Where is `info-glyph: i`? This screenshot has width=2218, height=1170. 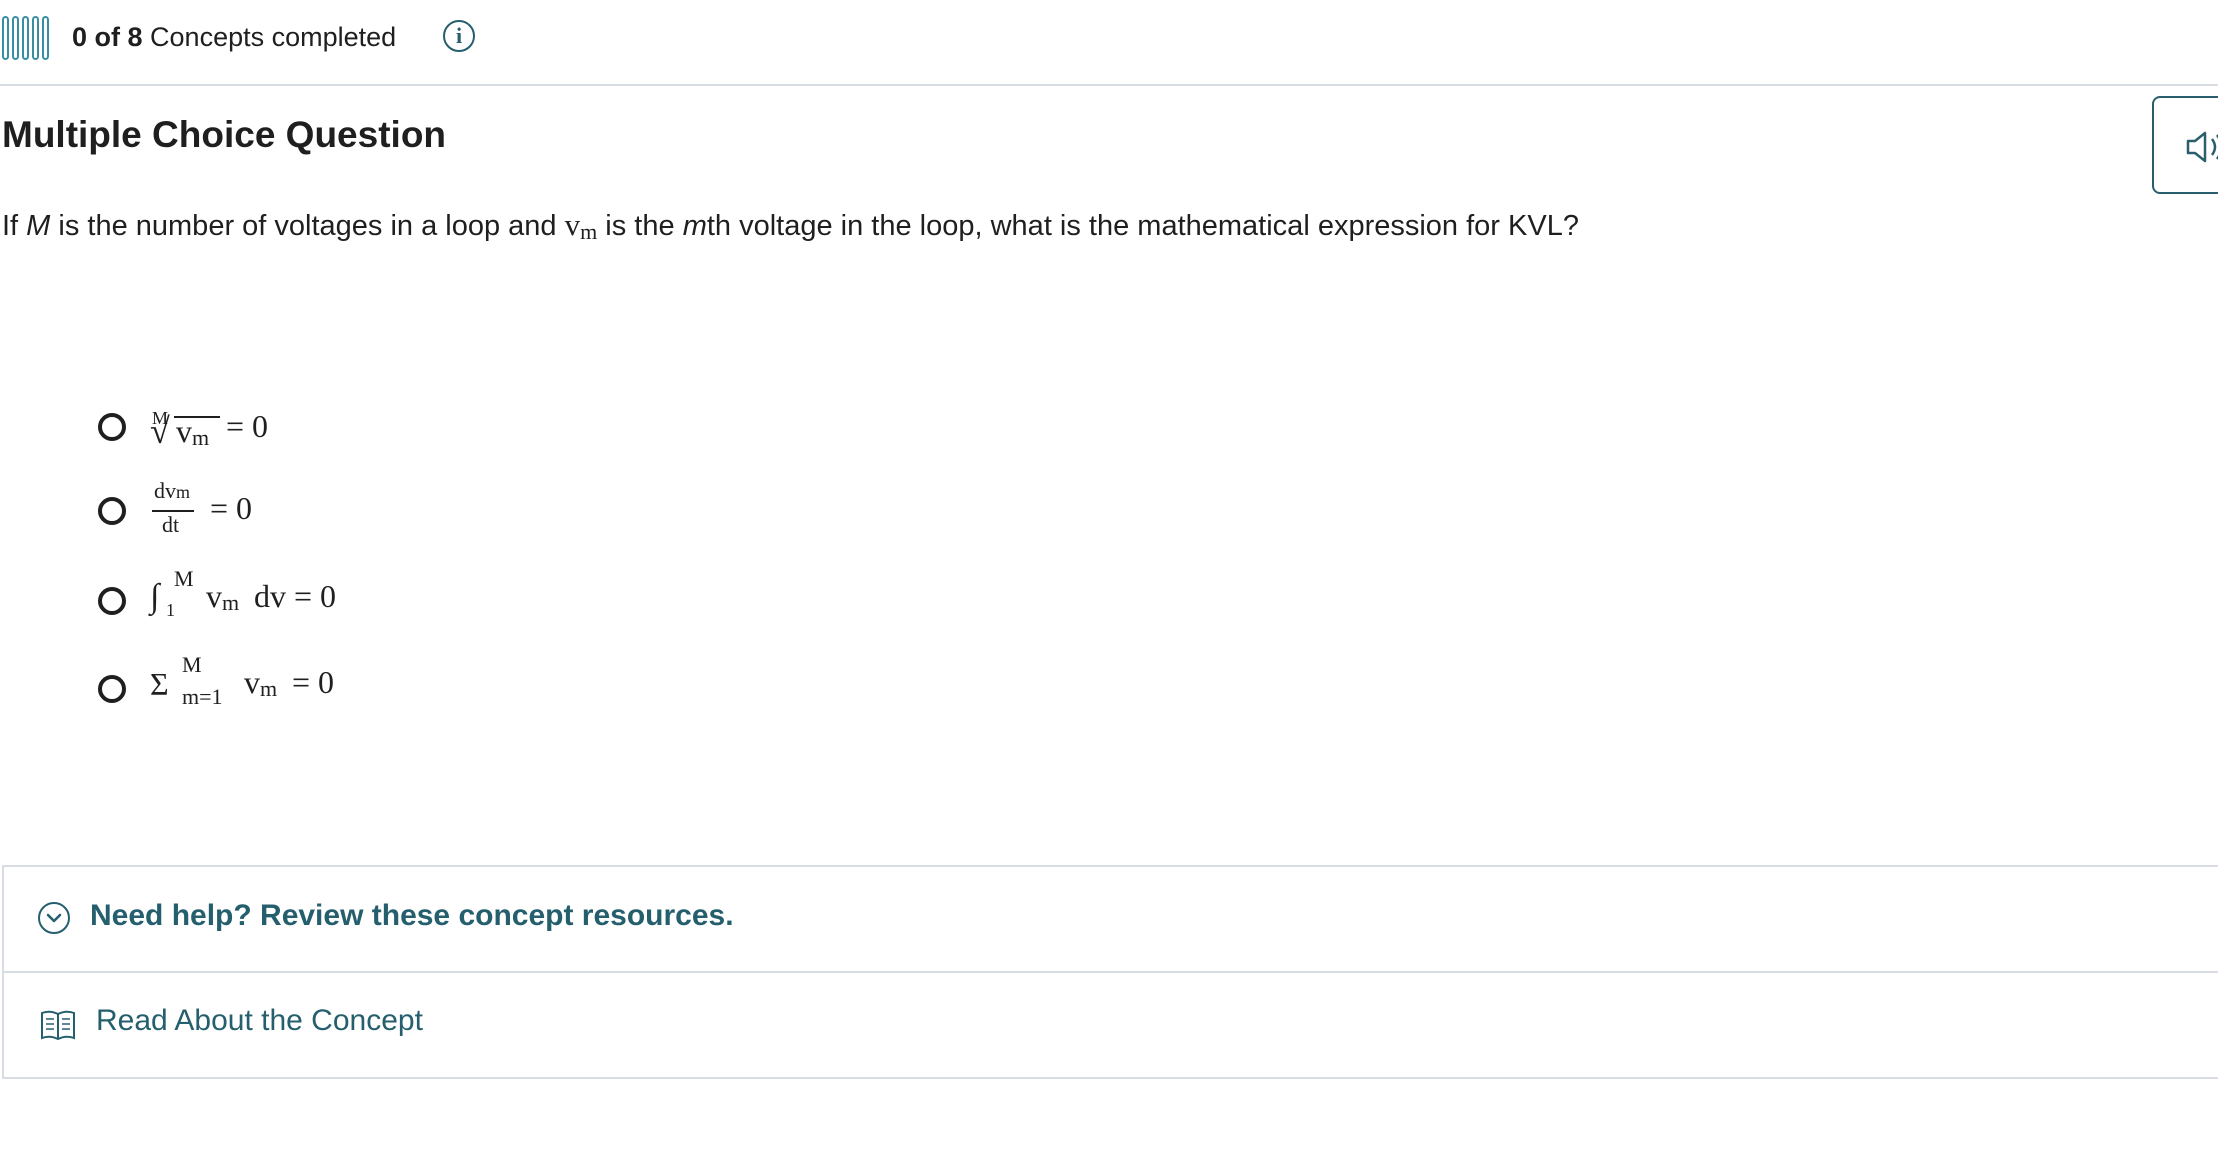
info-glyph: i is located at coordinates (459, 35).